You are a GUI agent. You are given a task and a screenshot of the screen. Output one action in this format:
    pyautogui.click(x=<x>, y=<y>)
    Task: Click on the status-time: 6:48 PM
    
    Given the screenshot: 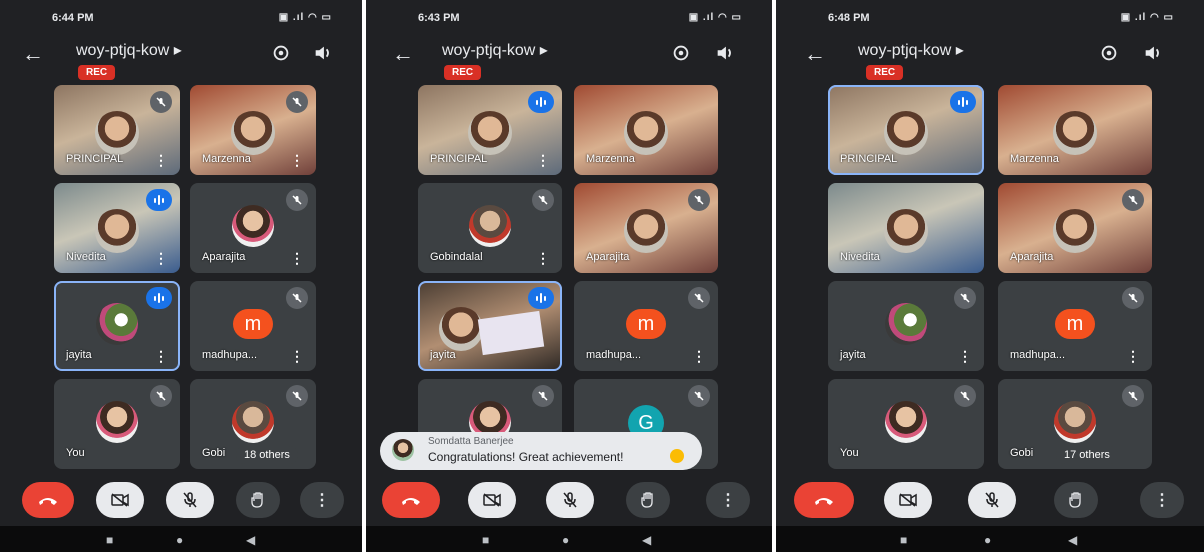 What is the action you would take?
    pyautogui.click(x=849, y=18)
    